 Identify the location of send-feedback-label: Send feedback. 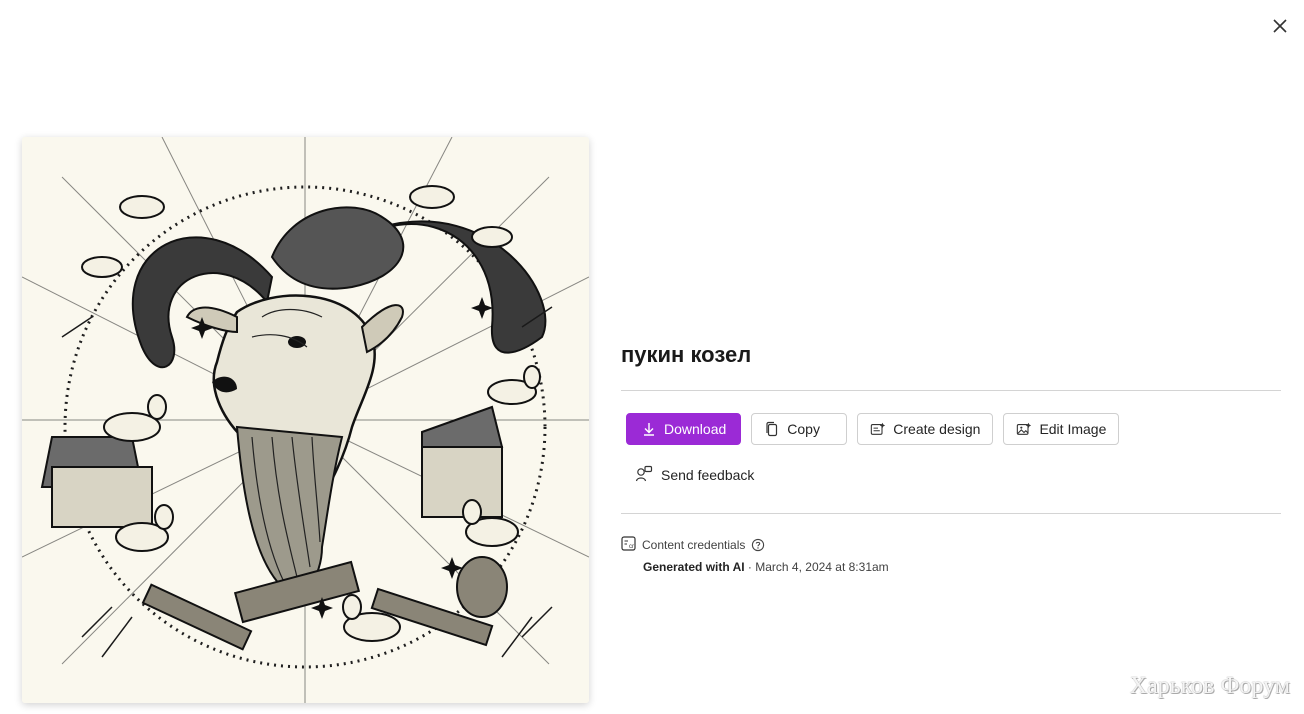
(708, 475).